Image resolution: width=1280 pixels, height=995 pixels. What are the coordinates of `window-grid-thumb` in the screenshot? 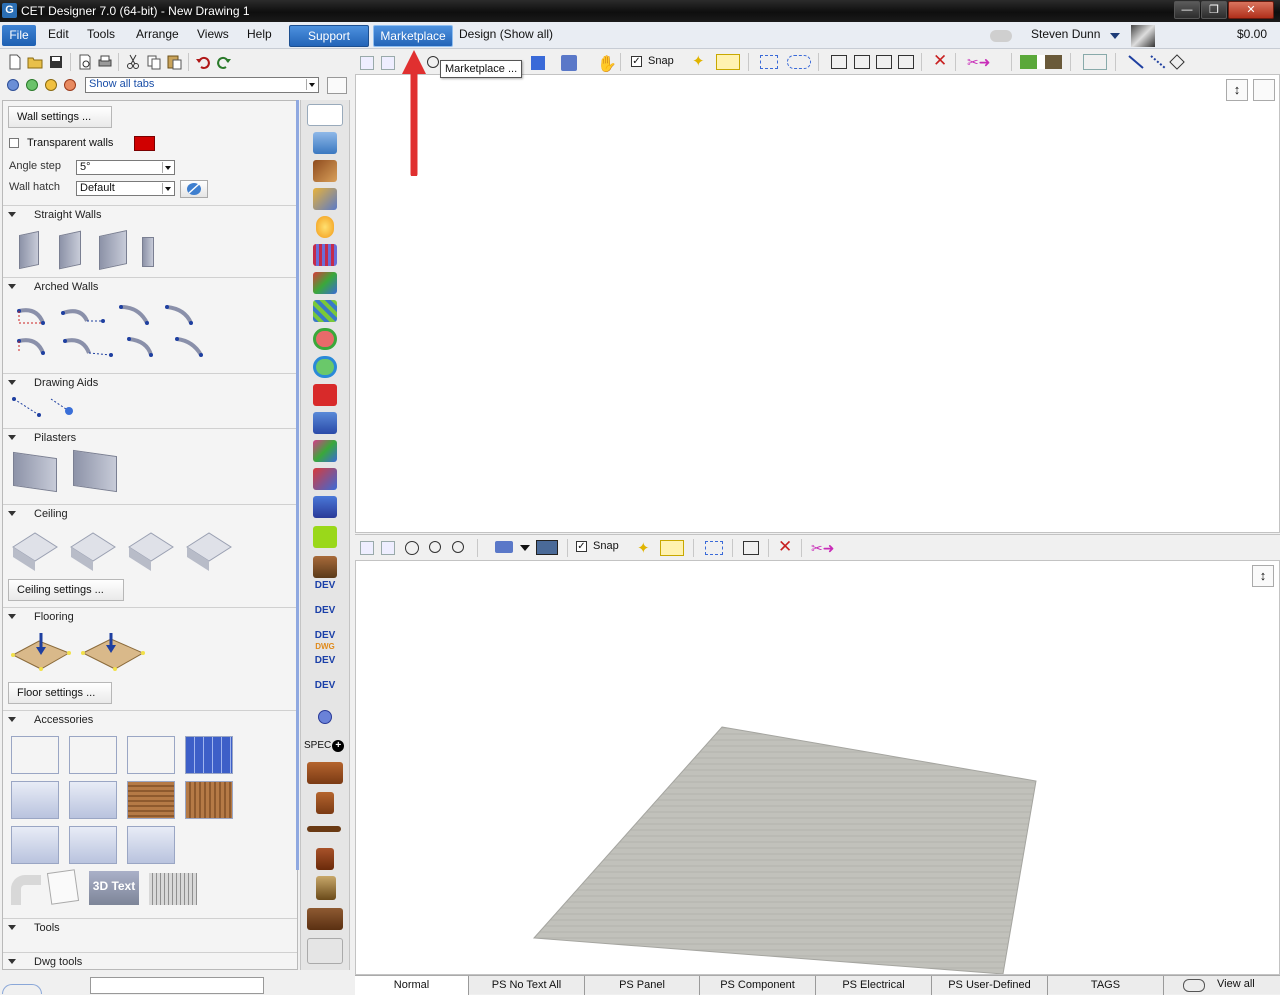 It's located at (209, 755).